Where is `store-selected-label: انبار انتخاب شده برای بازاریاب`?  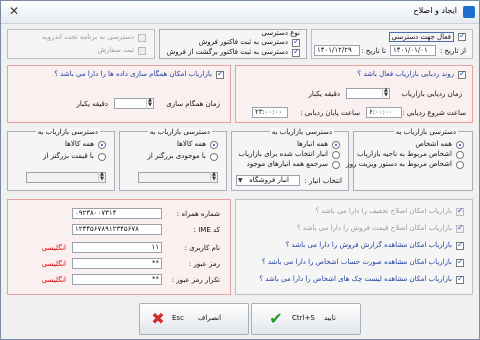 store-selected-label: انبار انتخاب شده برای بازاریاب is located at coordinates (283, 154).